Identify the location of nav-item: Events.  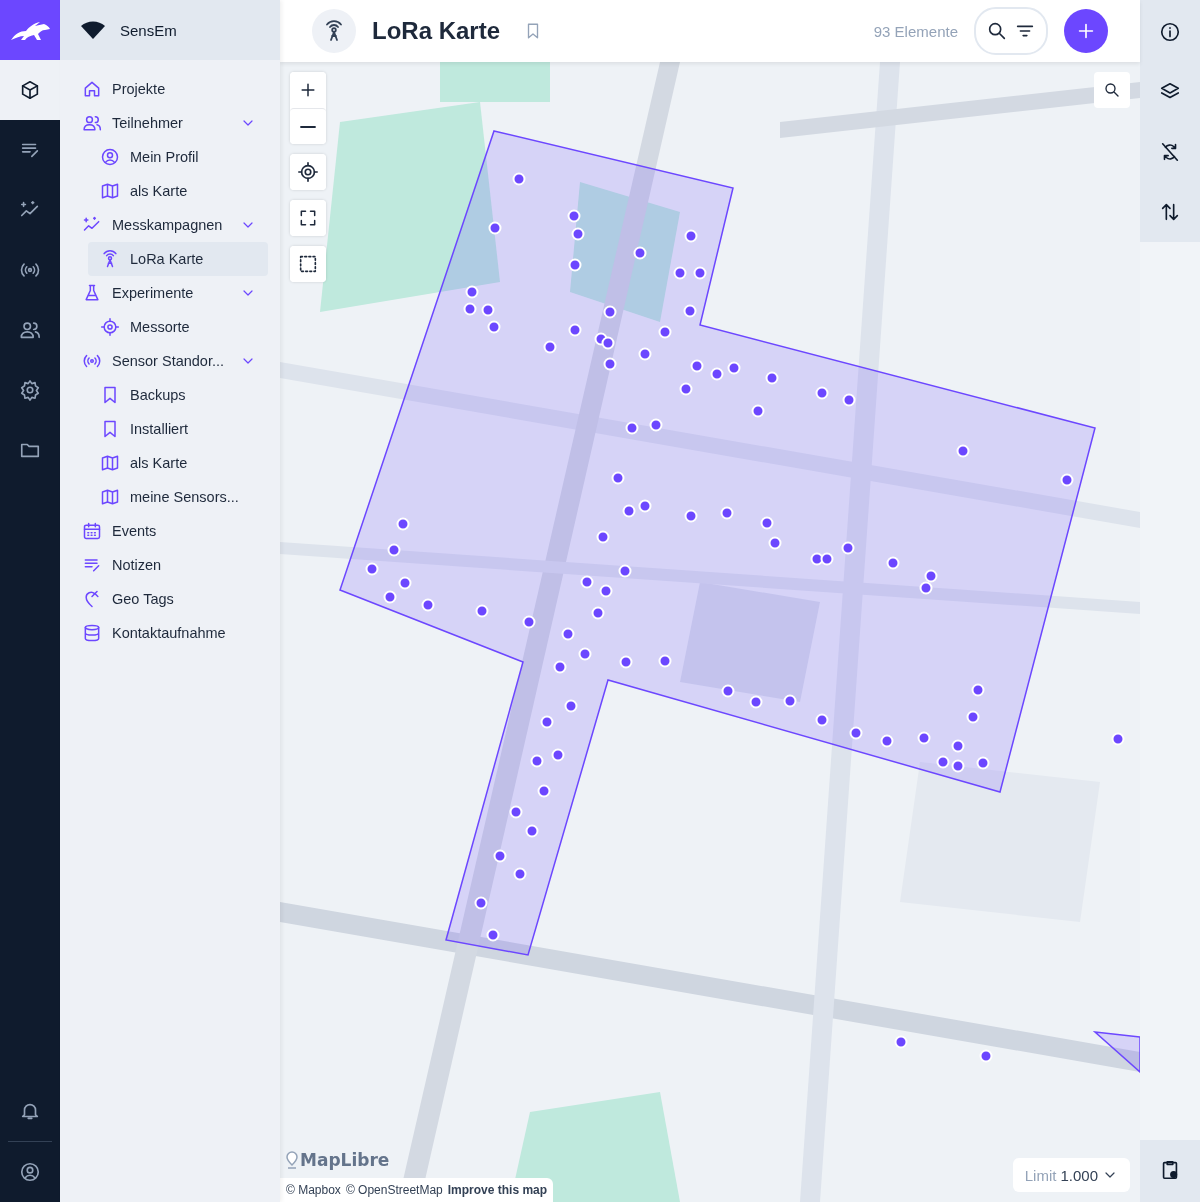
(174, 531).